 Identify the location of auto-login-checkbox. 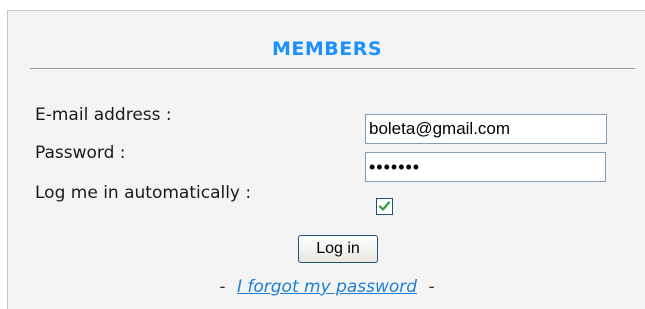
(384, 206).